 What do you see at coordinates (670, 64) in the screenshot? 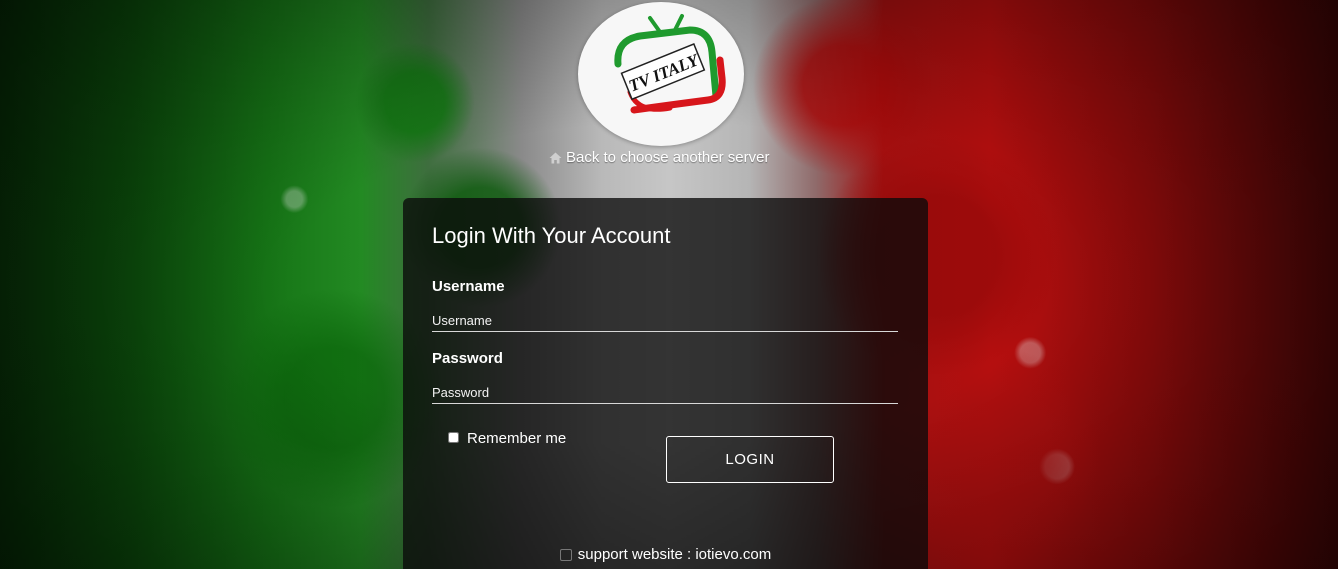
I see `tv-italy-logo-icon: TV ITALY` at bounding box center [670, 64].